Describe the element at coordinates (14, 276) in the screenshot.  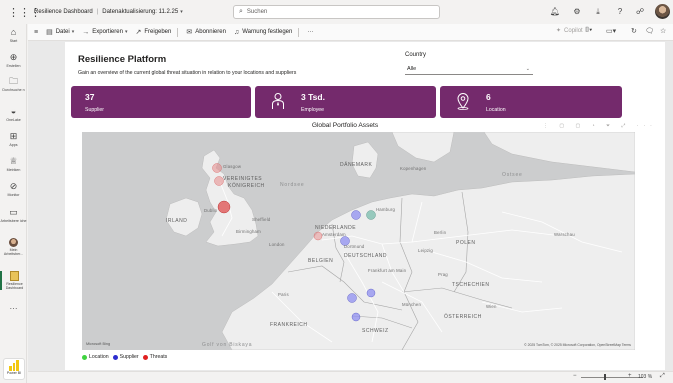
I see `report-icon` at that location.